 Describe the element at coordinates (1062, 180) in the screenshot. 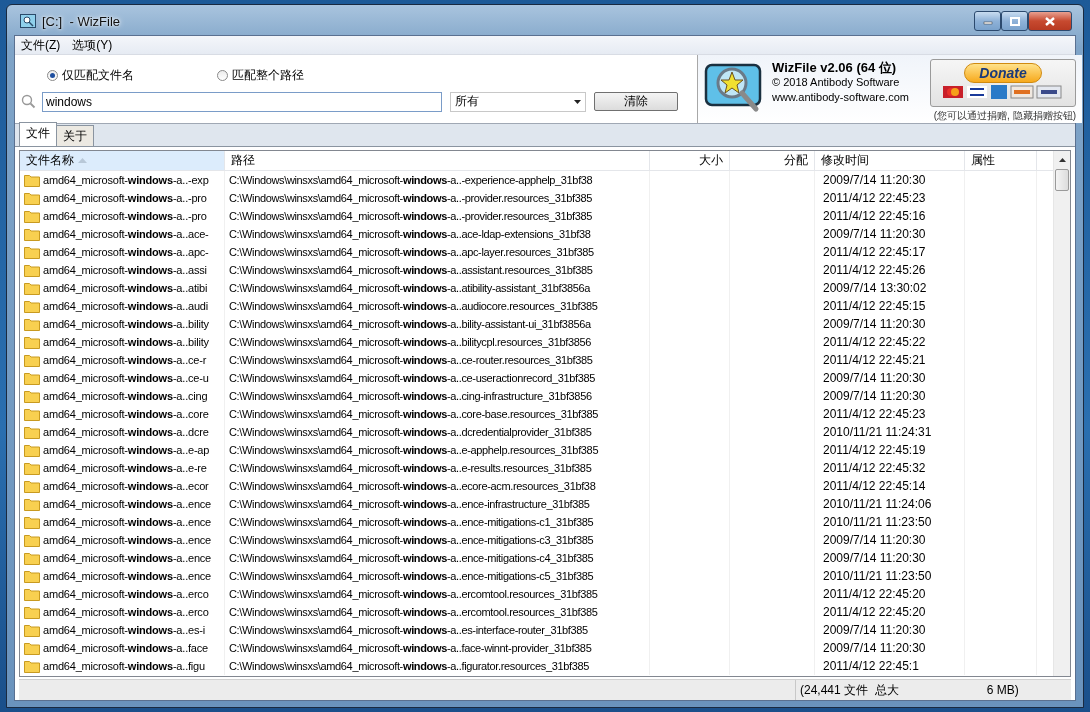

I see `scroll-thumb` at that location.